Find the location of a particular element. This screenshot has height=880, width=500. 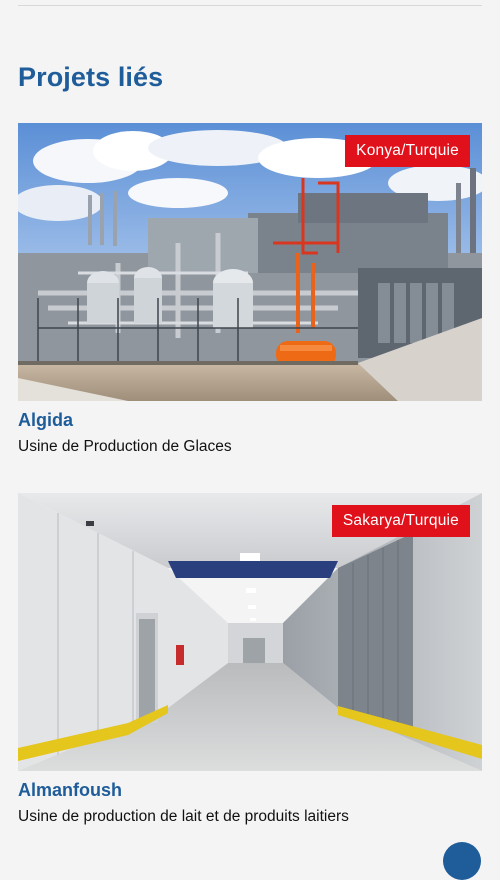

project-title-link: Algida is located at coordinates (250, 420).